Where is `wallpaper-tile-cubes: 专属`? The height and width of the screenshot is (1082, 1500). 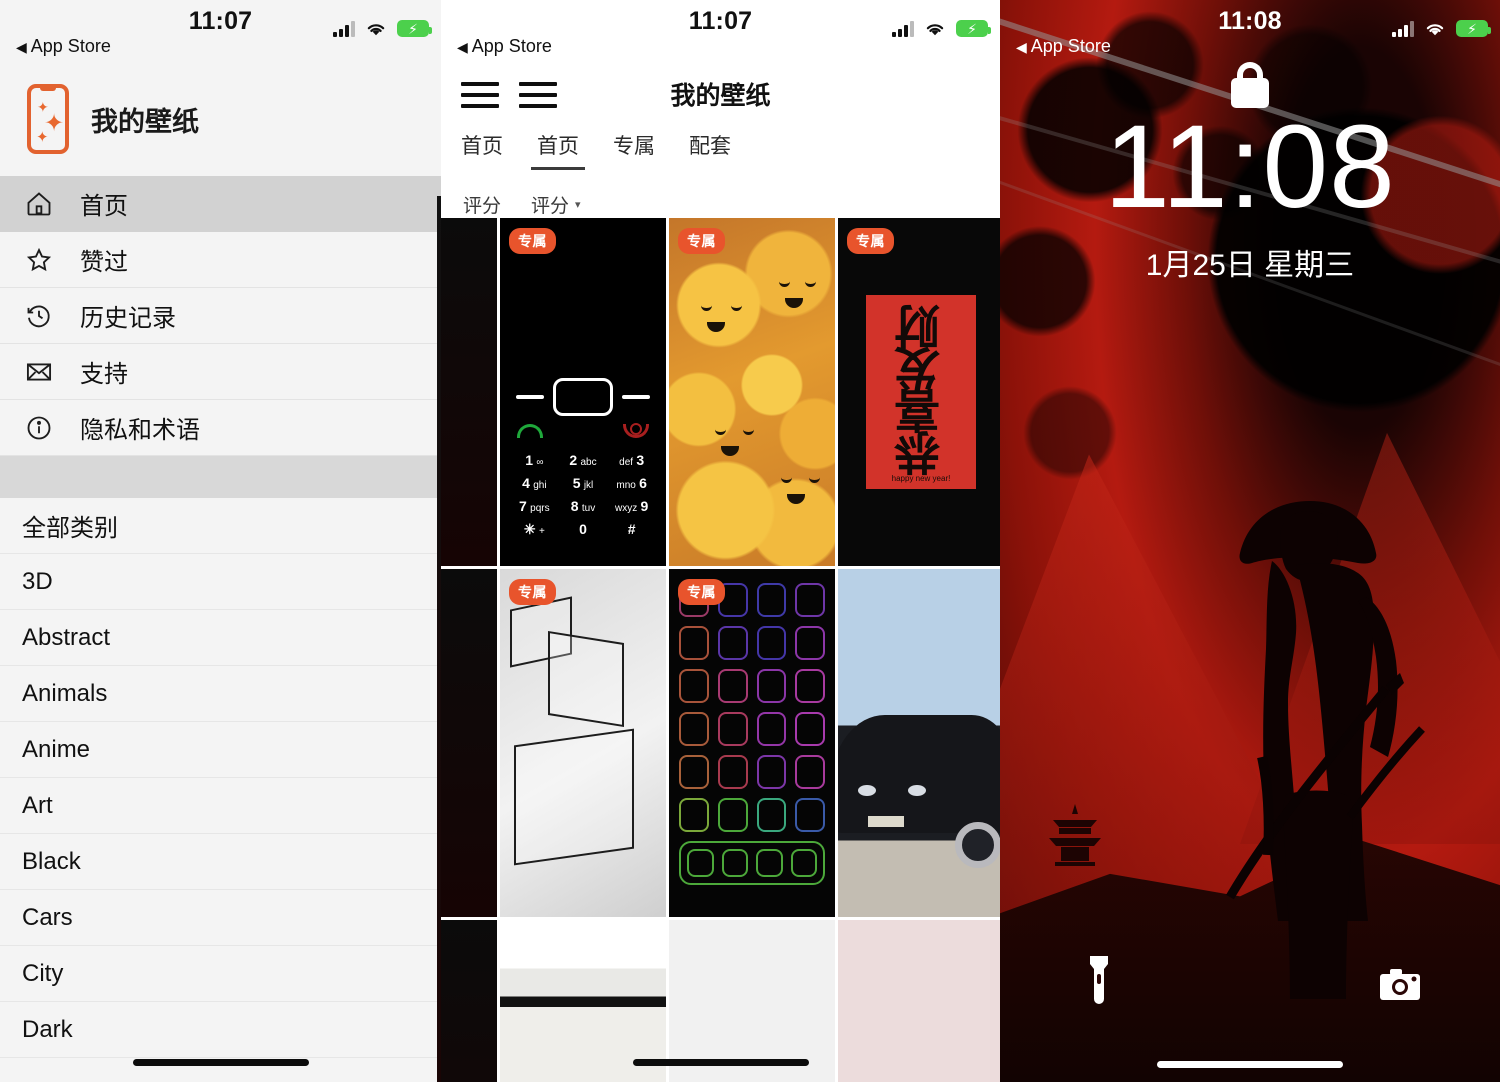
wallpaper-tile-cubes: 专属 is located at coordinates (583, 743).